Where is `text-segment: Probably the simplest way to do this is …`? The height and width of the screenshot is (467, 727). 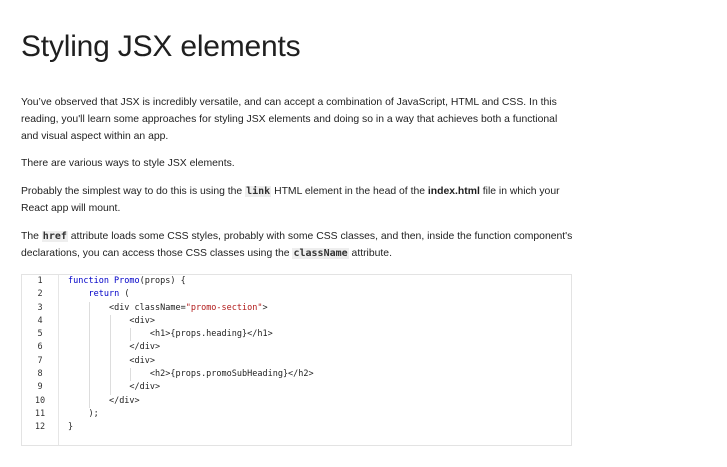 text-segment: Probably the simplest way to do this is … is located at coordinates (133, 191).